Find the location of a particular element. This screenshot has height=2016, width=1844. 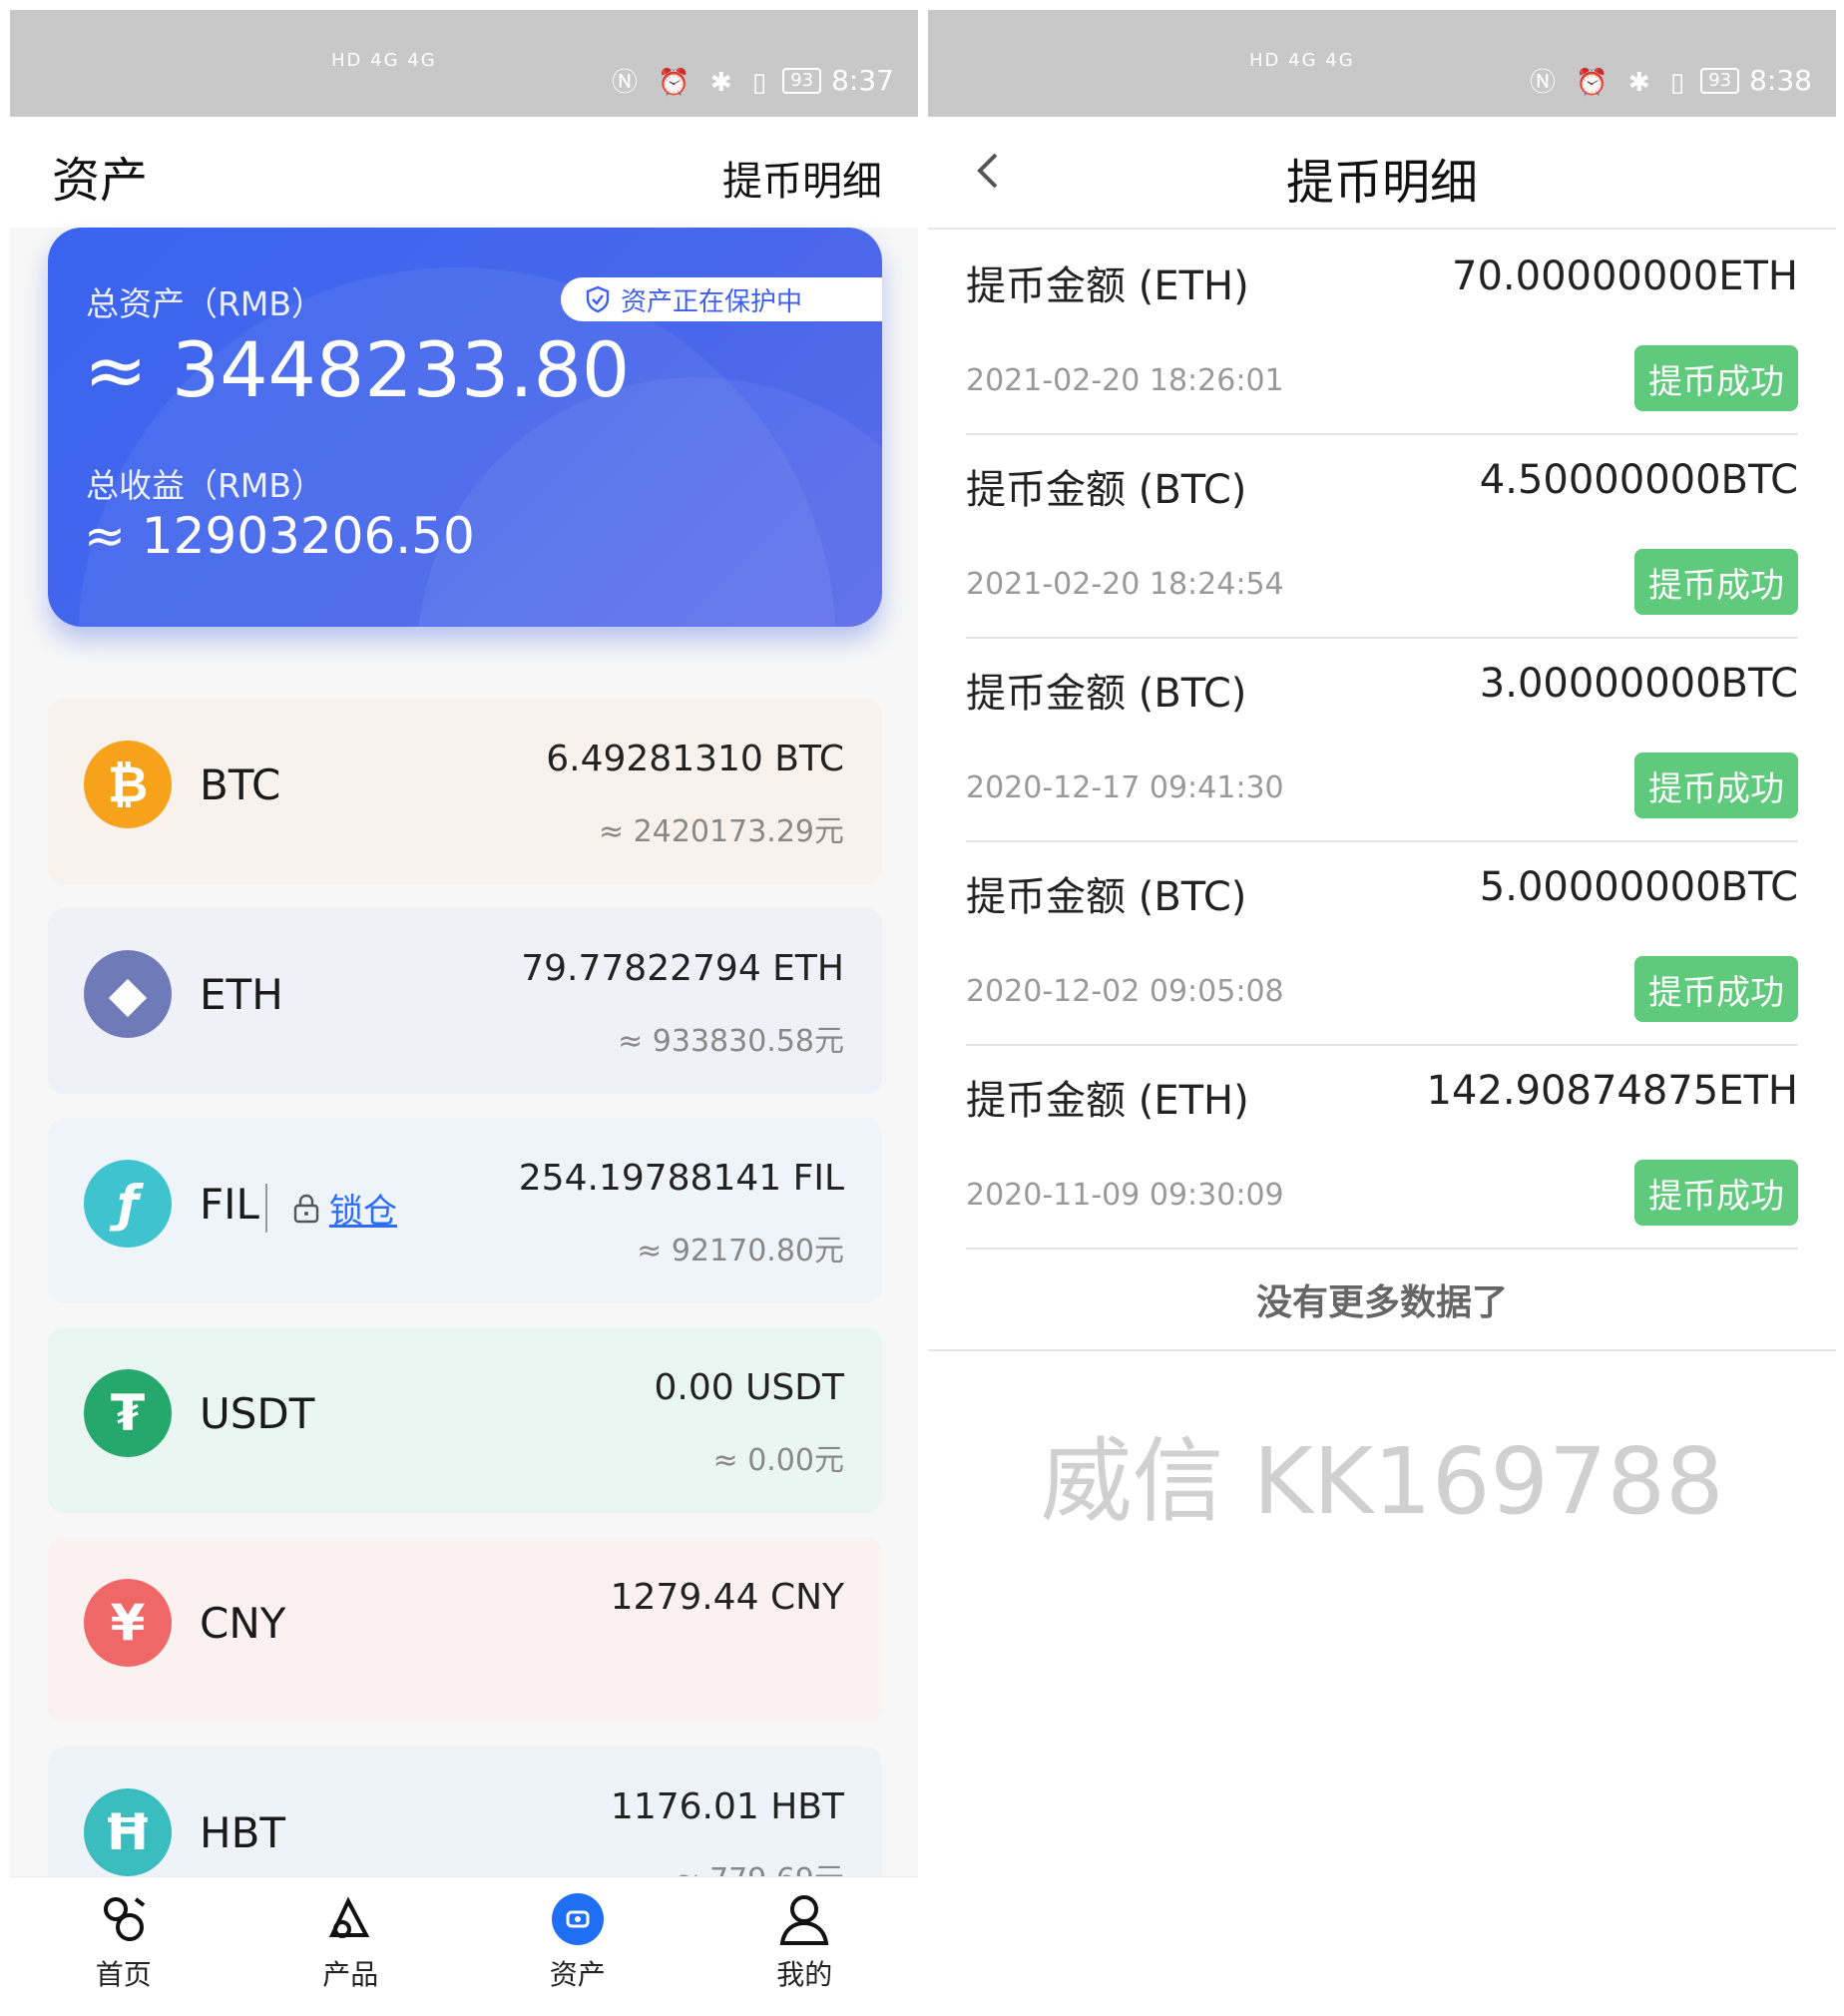

tab-assets: 资产 is located at coordinates (578, 1937).